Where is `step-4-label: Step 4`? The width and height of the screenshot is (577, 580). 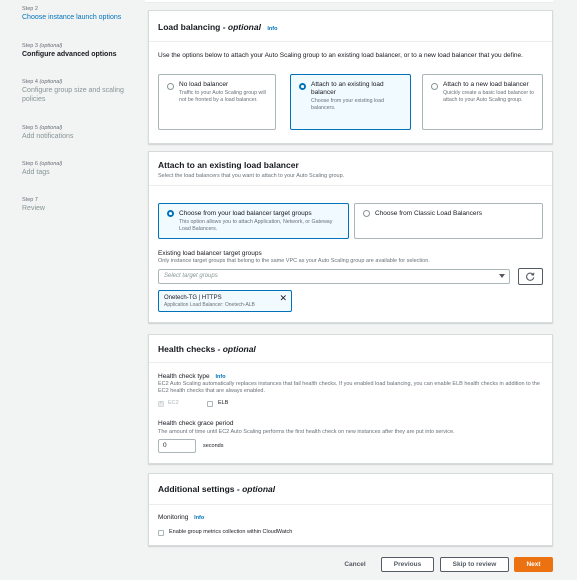 step-4-label: Step 4 is located at coordinates (30, 82).